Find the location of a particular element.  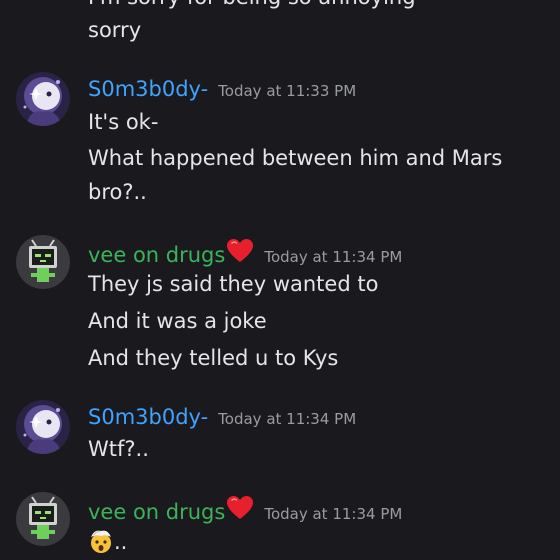

message-text: And it was a joke is located at coordinates (177, 321).